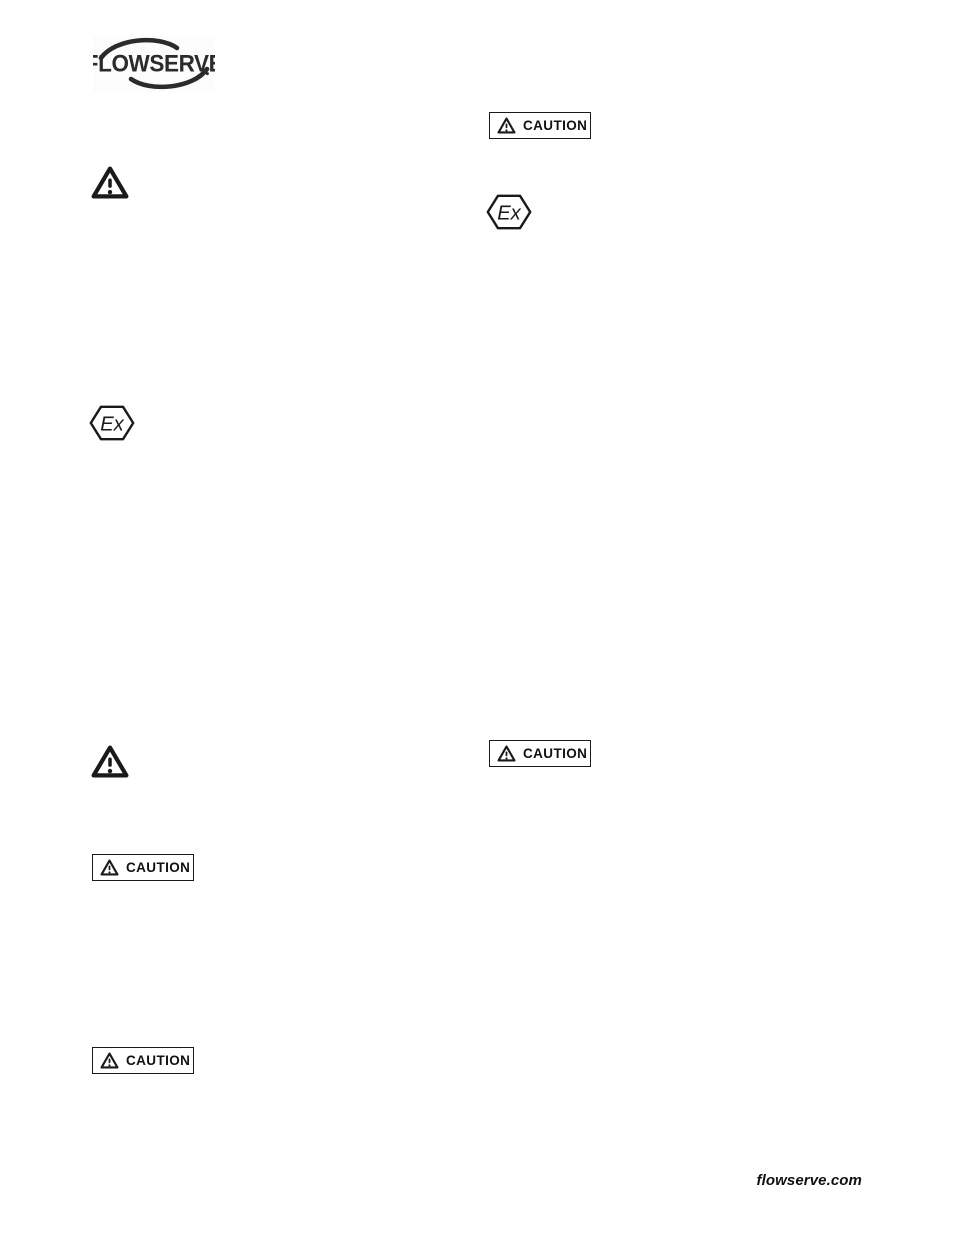  Describe the element at coordinates (809, 1180) in the screenshot. I see `footer-website-url: flowserve.com` at that location.